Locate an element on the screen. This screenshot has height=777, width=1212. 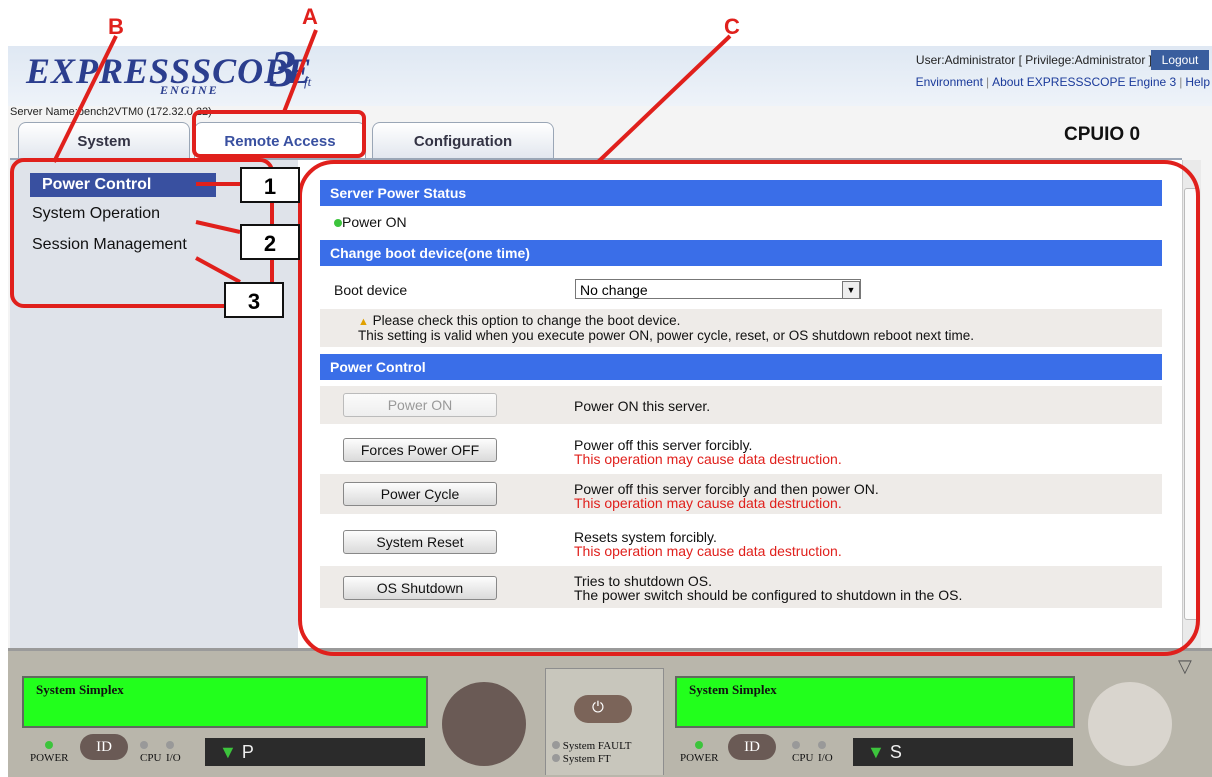
desc-line: Power ON this server. is located at coordinates (642, 406).